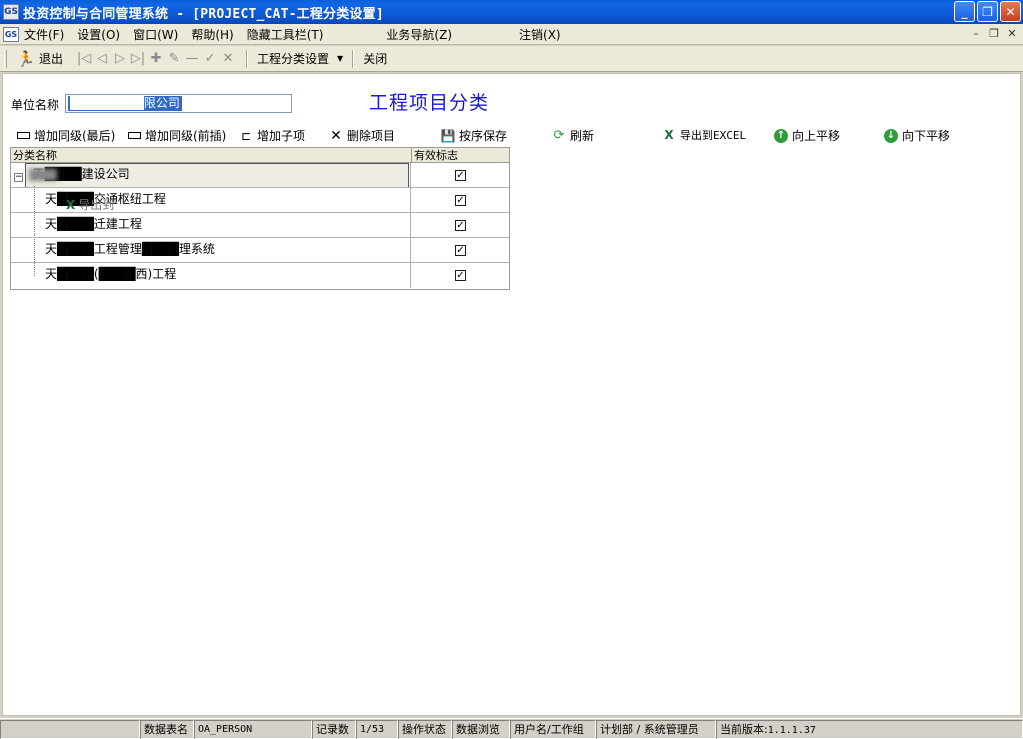 This screenshot has width=1023, height=739. Describe the element at coordinates (964, 11) in the screenshot. I see `minimize-button: _` at that location.